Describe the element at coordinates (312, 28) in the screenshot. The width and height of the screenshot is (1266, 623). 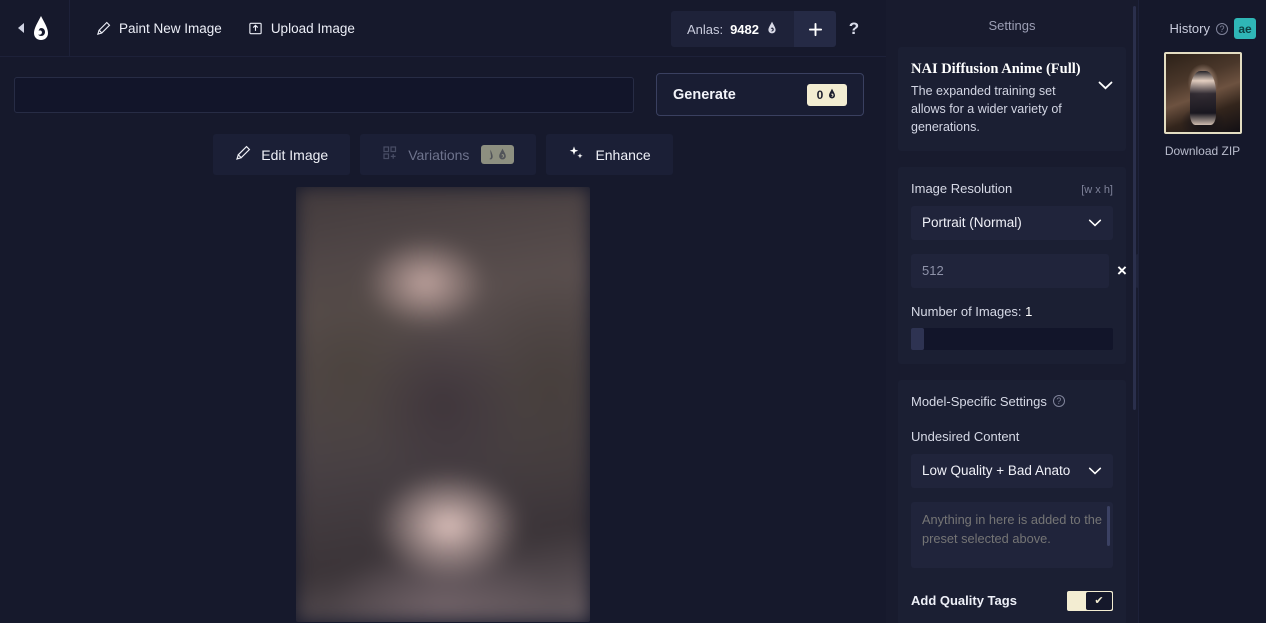
I see `upload-image-label: Upload Image` at that location.